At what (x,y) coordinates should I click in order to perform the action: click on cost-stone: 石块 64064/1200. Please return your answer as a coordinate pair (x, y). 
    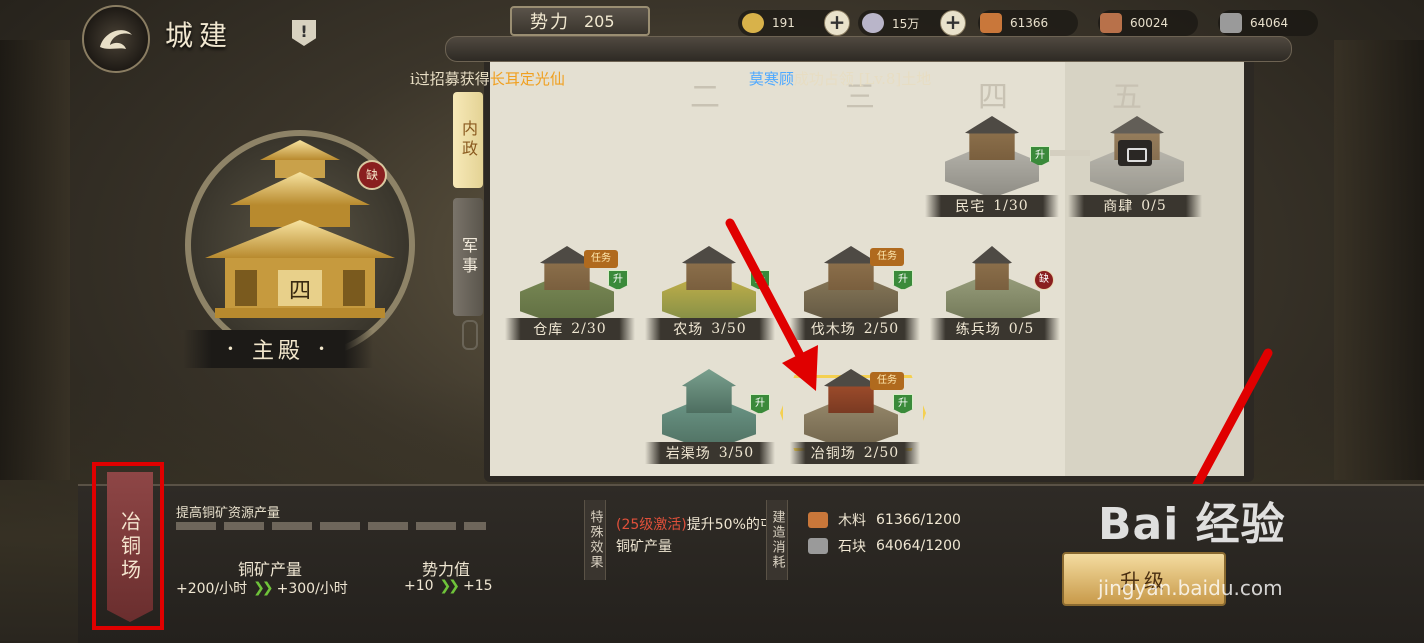
    Looking at the image, I should click on (884, 546).